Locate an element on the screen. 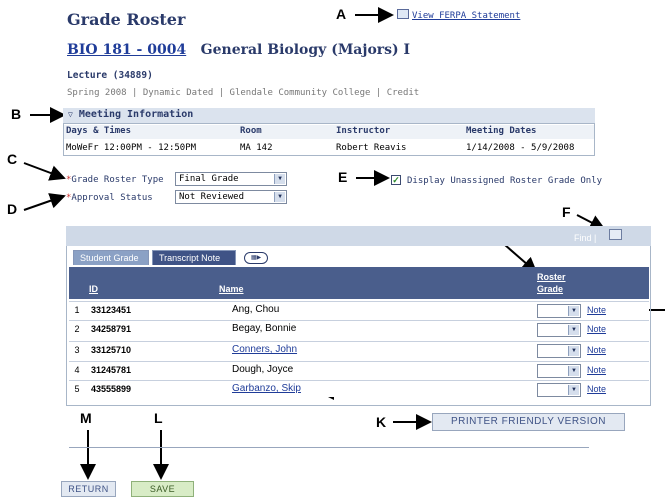 The image size is (671, 497). callout-k: K is located at coordinates (381, 422).